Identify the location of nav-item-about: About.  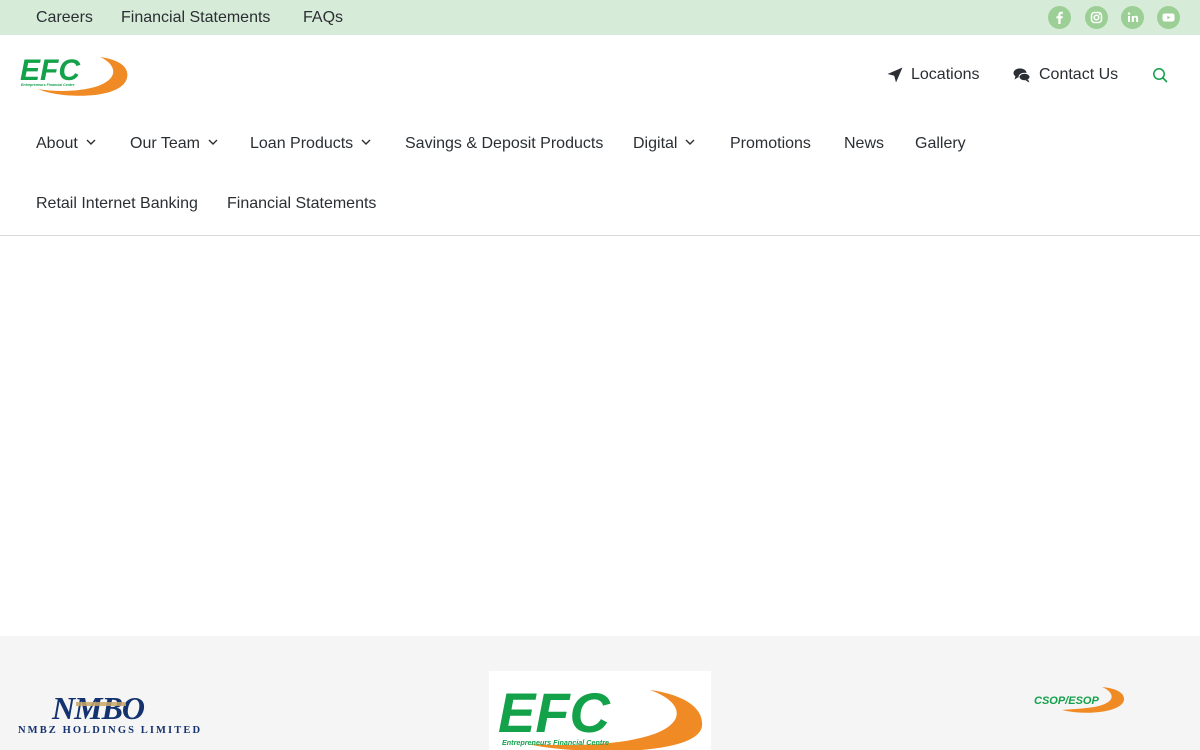
(66, 144).